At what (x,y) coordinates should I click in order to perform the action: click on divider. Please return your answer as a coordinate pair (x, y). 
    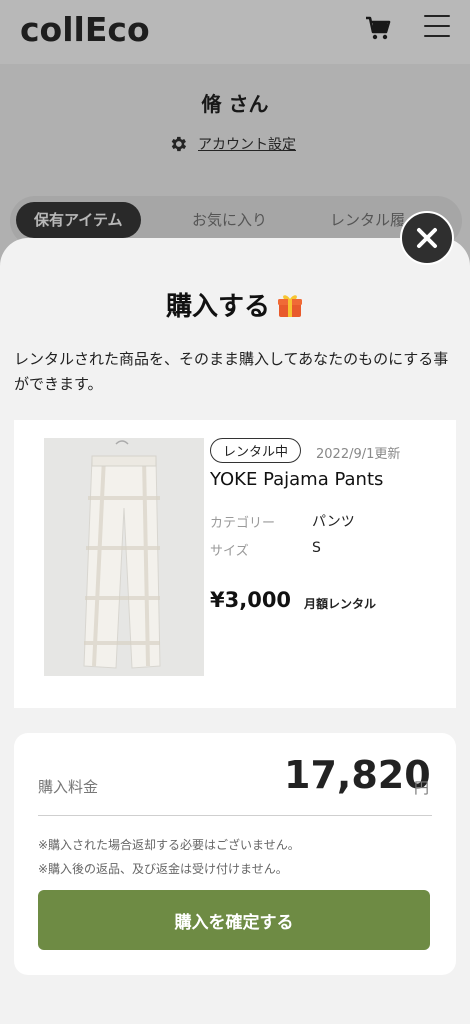
    Looking at the image, I should click on (235, 815).